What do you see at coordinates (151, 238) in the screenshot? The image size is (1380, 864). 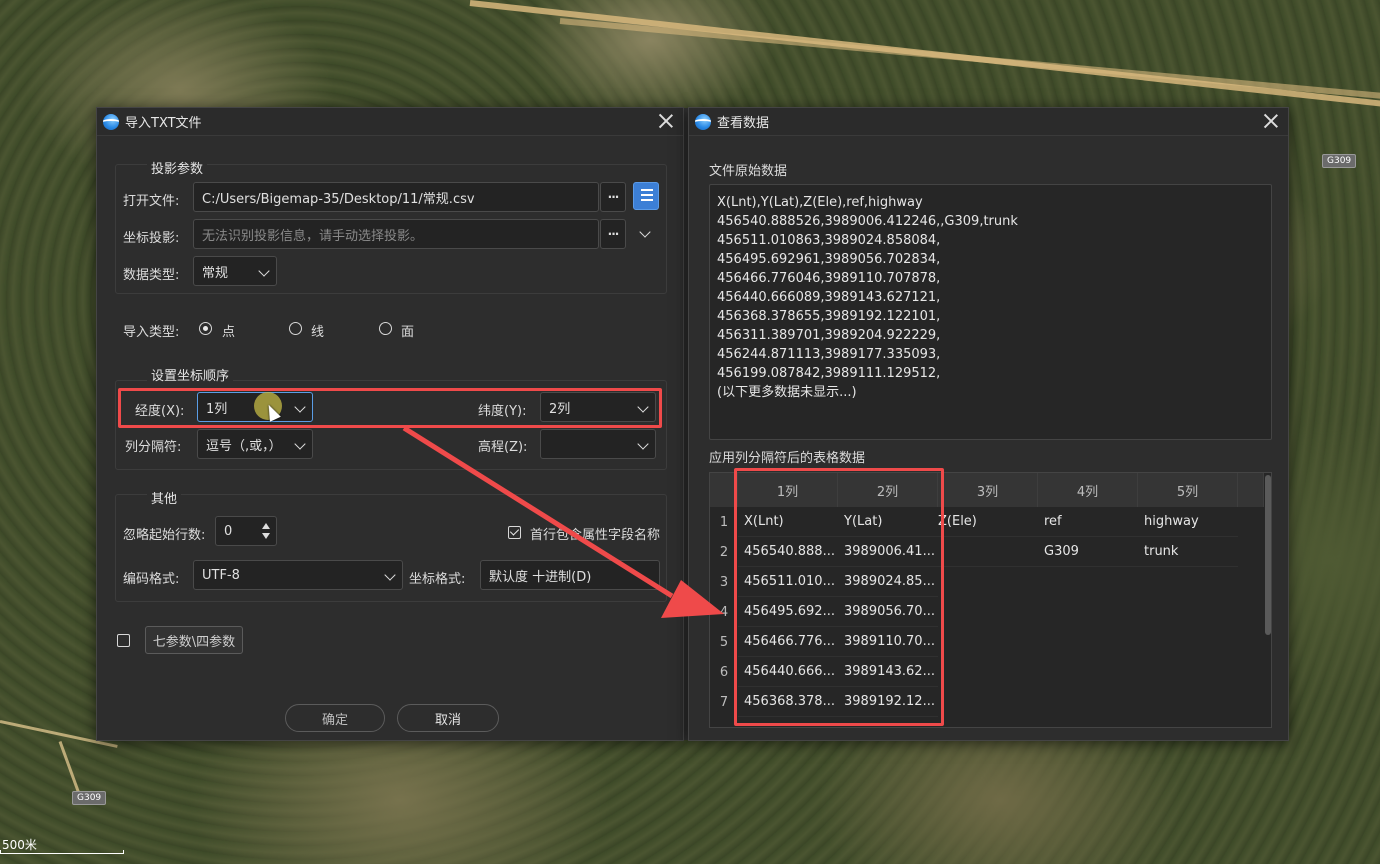 I see `coord-projection-label: 坐标投影:` at bounding box center [151, 238].